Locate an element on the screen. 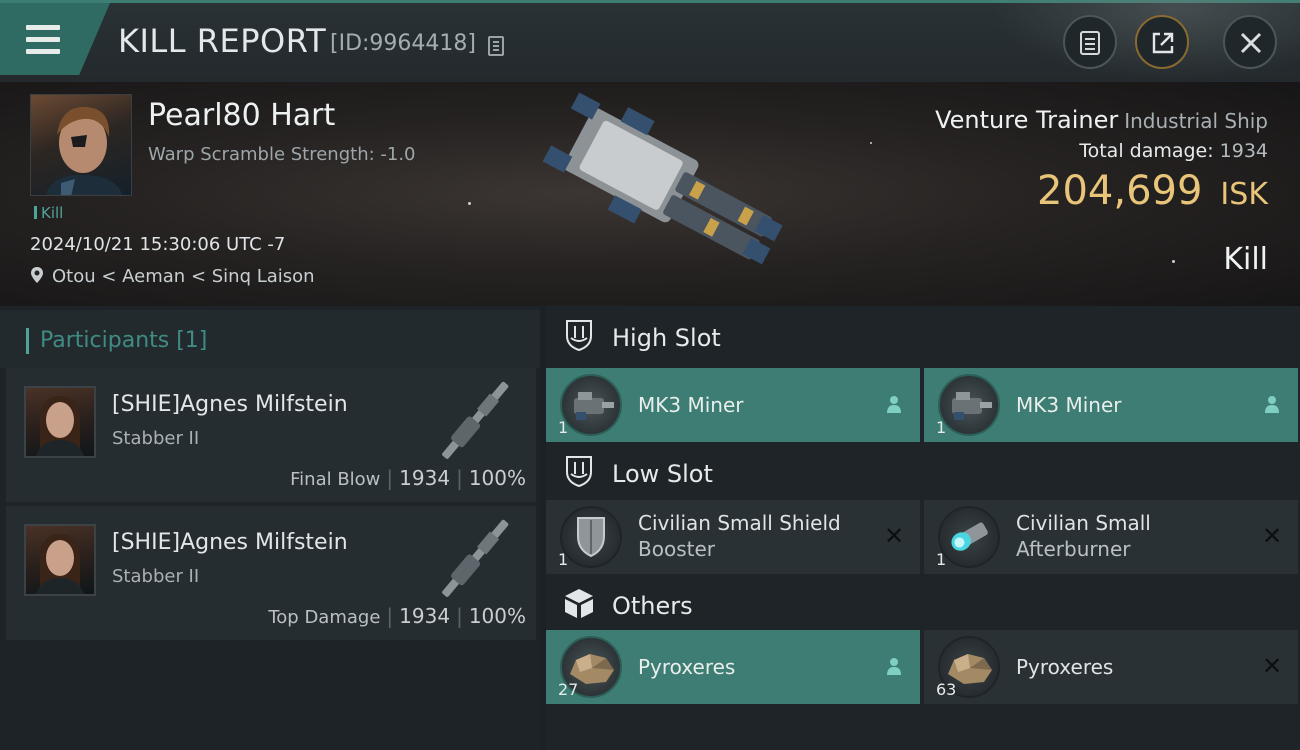 This screenshot has height=750, width=1300. kill-location: Otou < Aeman < Sinq Laison is located at coordinates (172, 276).